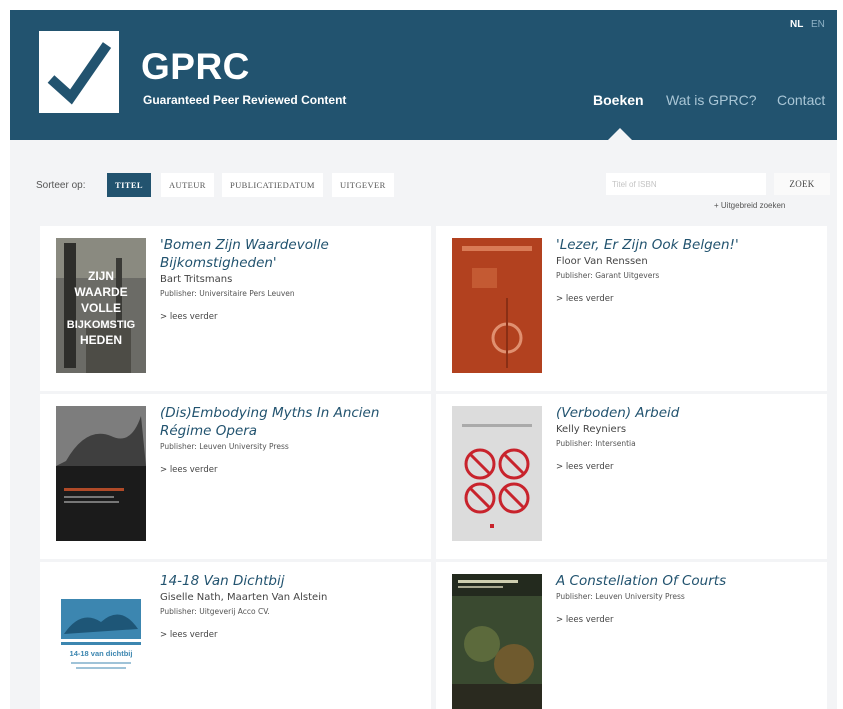 This screenshot has height=709, width=843. I want to click on book-title: 'Bomen Zijn Waardevolle Bijkomstigheden', so click(290, 254).